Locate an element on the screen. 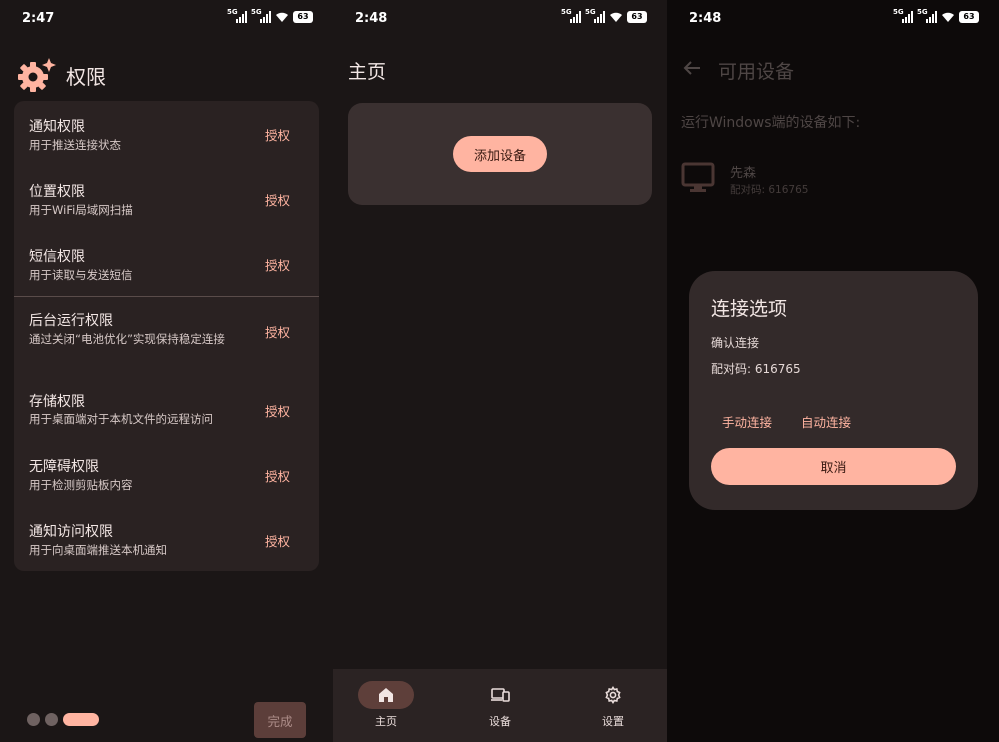 This screenshot has width=999, height=742. nav-item-devices: 设备 is located at coordinates (500, 705).